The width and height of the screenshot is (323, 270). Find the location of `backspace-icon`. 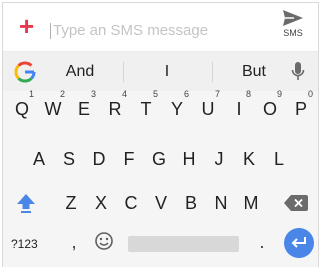

backspace-icon is located at coordinates (296, 203).